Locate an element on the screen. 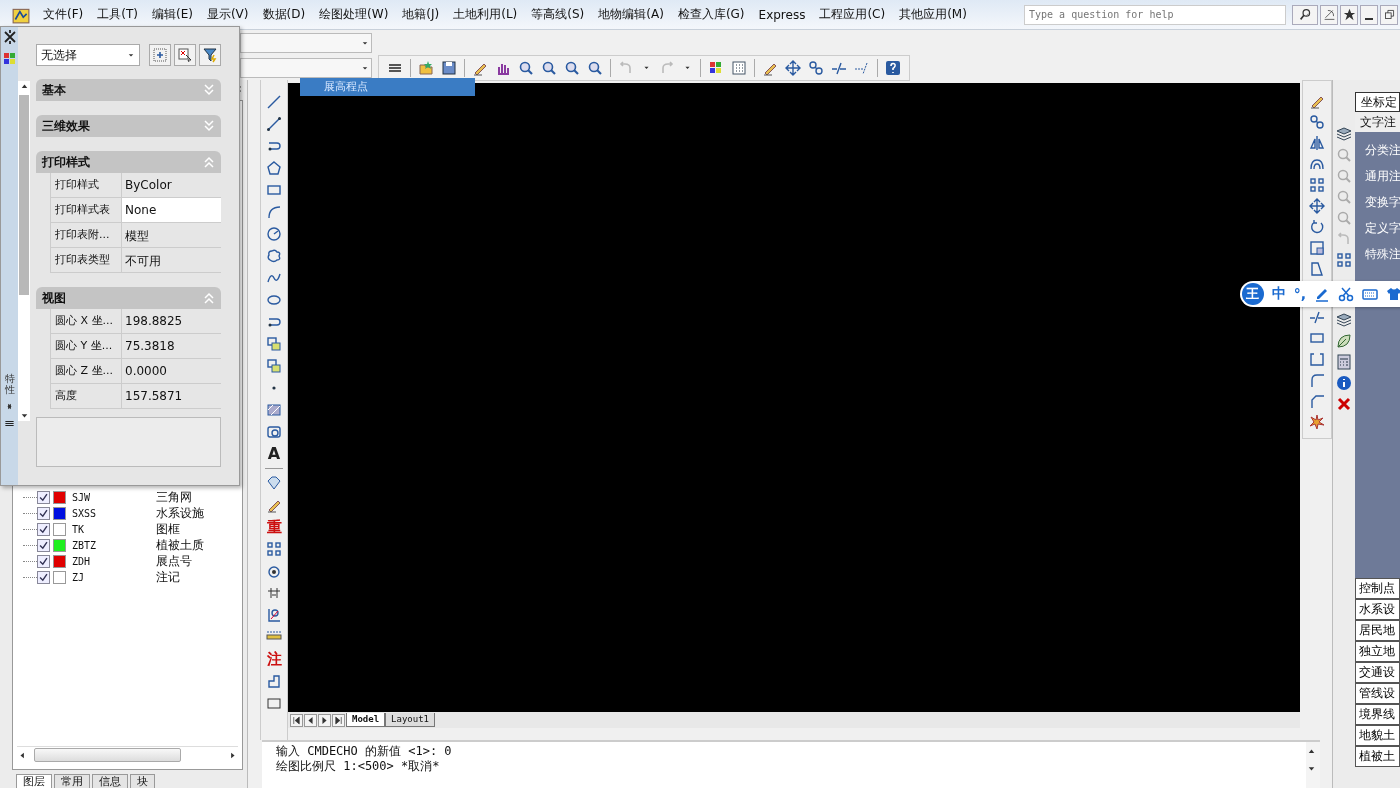  folder-icon is located at coordinates (426, 67).